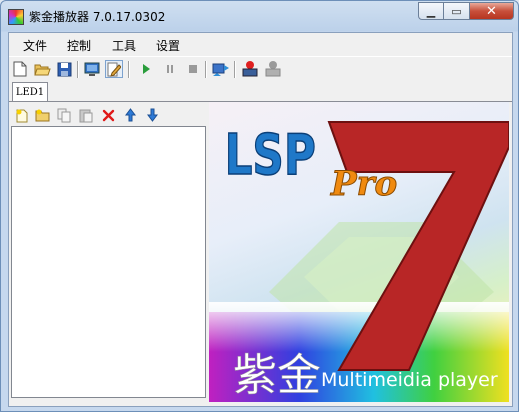 This screenshot has height=412, width=519. I want to click on tab-led1: LED1, so click(30, 91).